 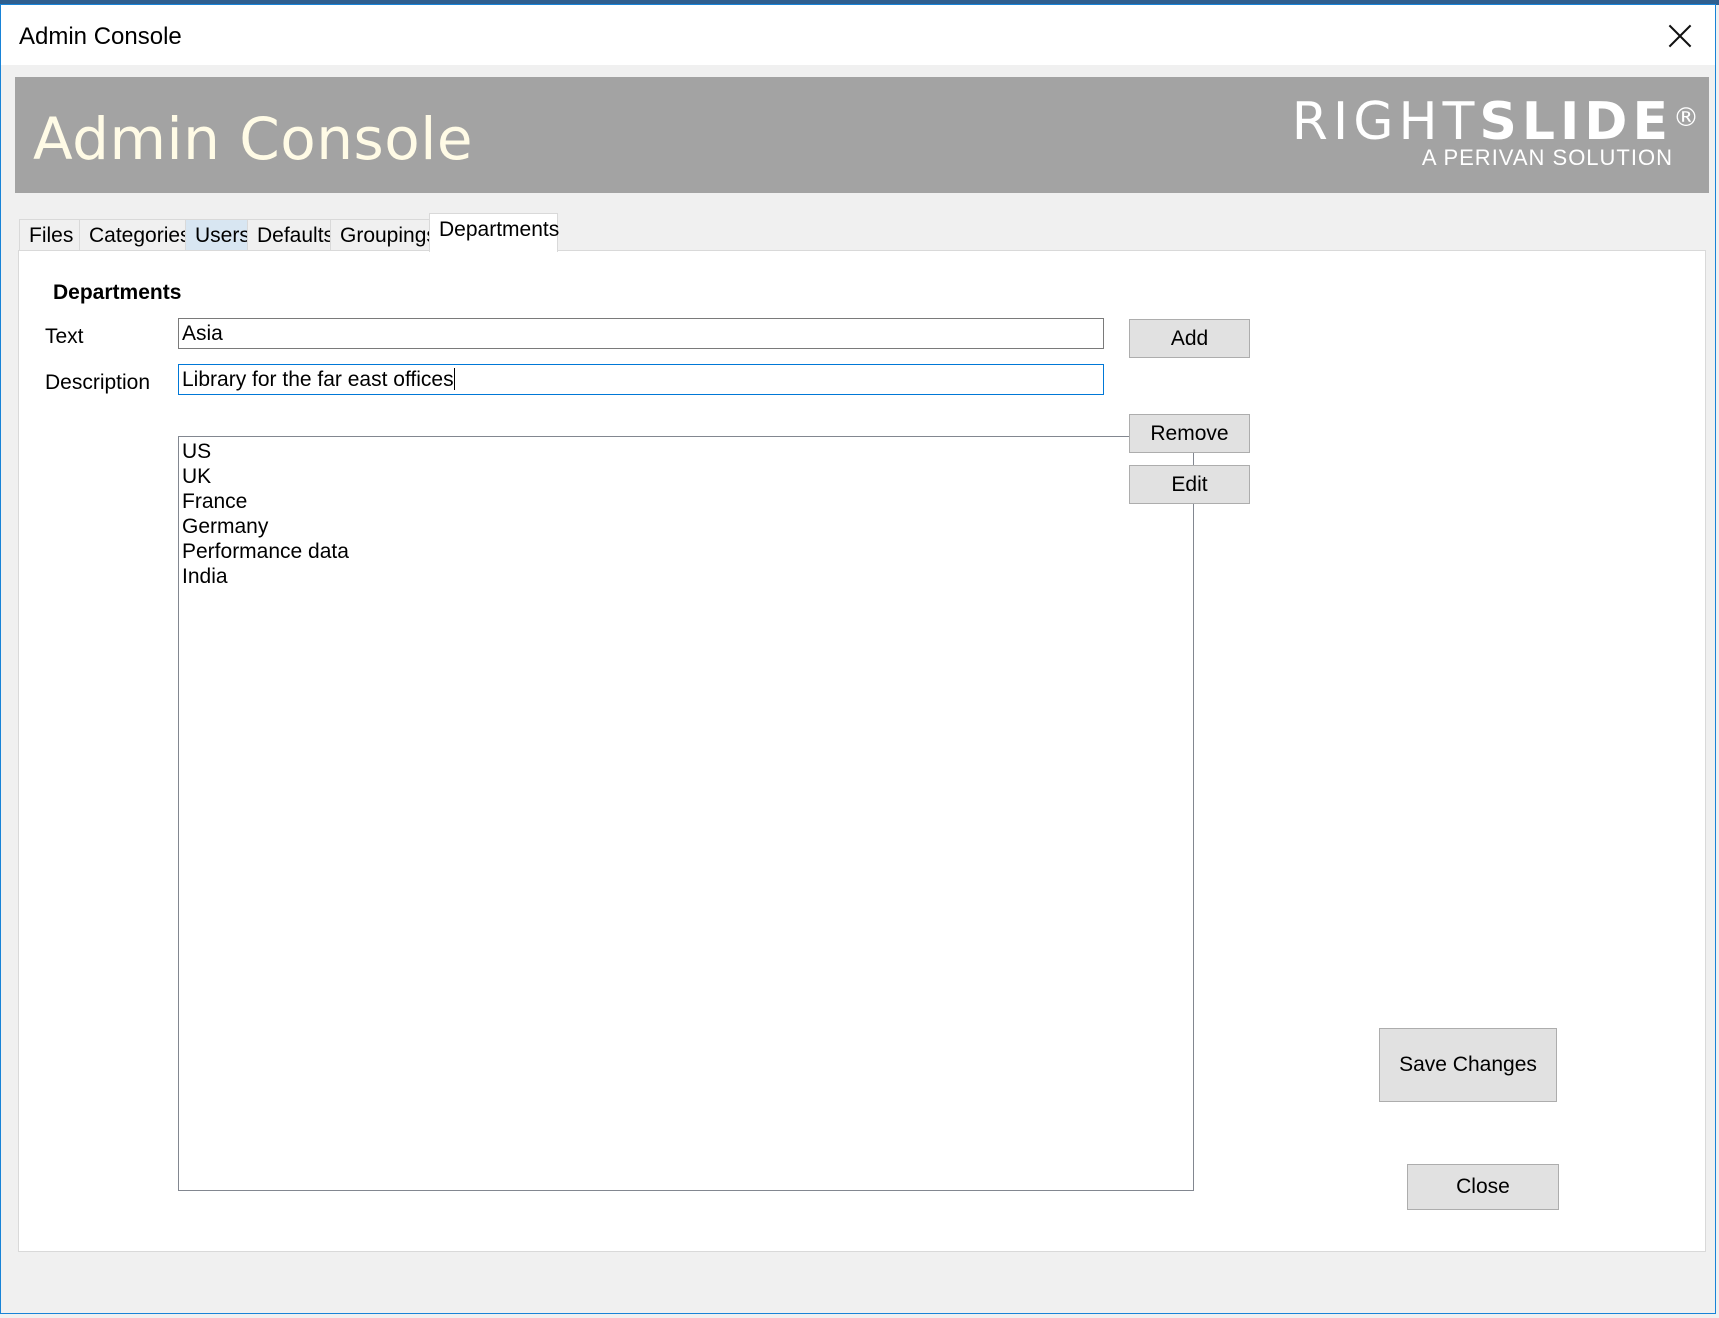 What do you see at coordinates (117, 292) in the screenshot?
I see `section-title: Departments` at bounding box center [117, 292].